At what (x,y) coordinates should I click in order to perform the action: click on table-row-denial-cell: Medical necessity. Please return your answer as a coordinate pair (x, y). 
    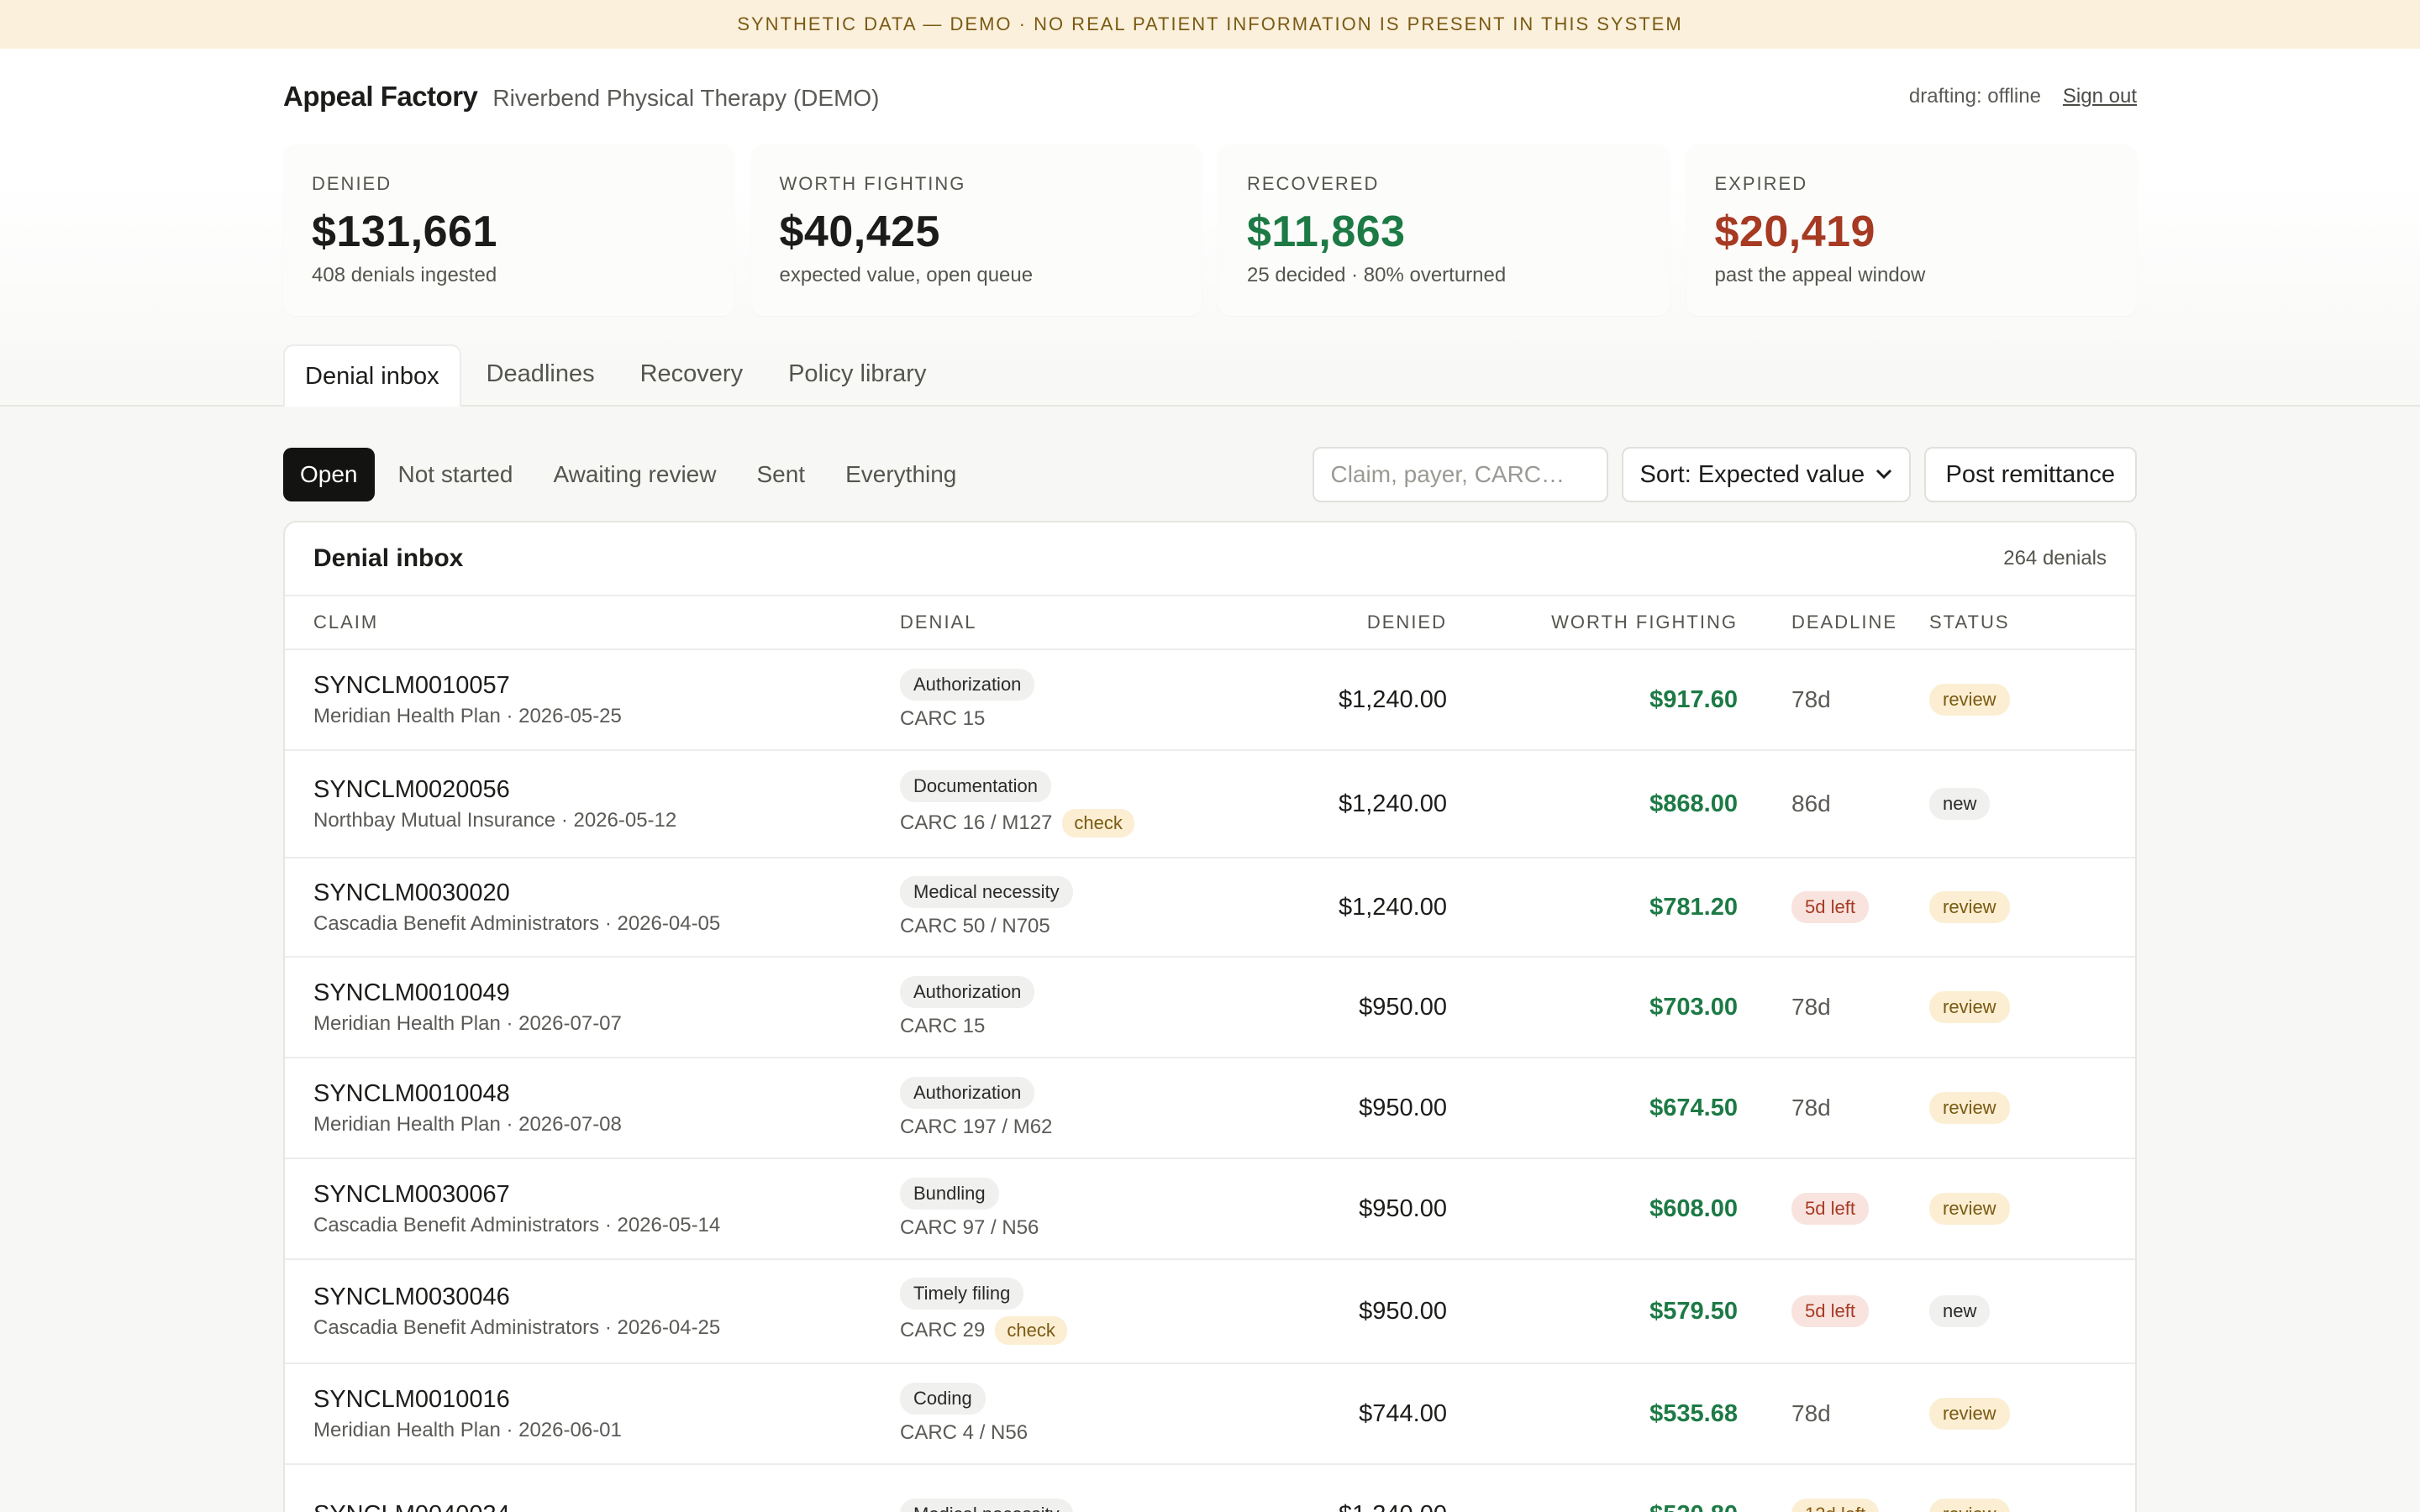
    Looking at the image, I should click on (1043, 1488).